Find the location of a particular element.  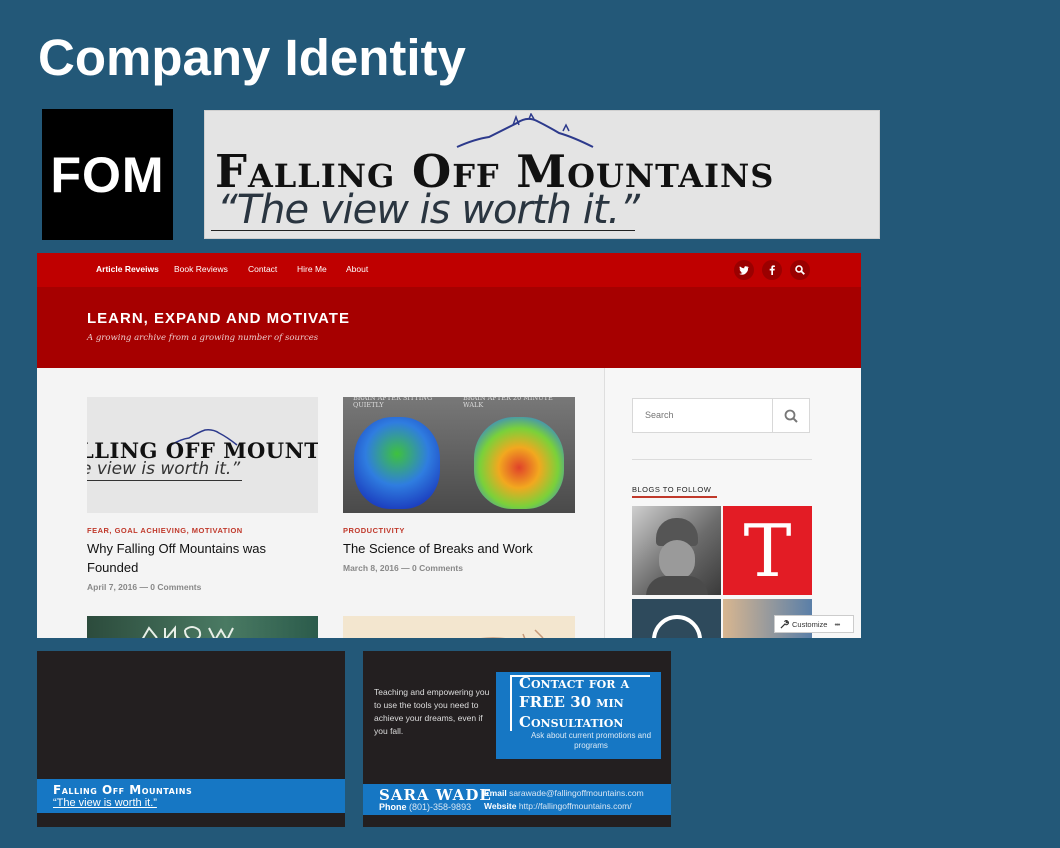

nav-contact: Contact is located at coordinates (262, 269).